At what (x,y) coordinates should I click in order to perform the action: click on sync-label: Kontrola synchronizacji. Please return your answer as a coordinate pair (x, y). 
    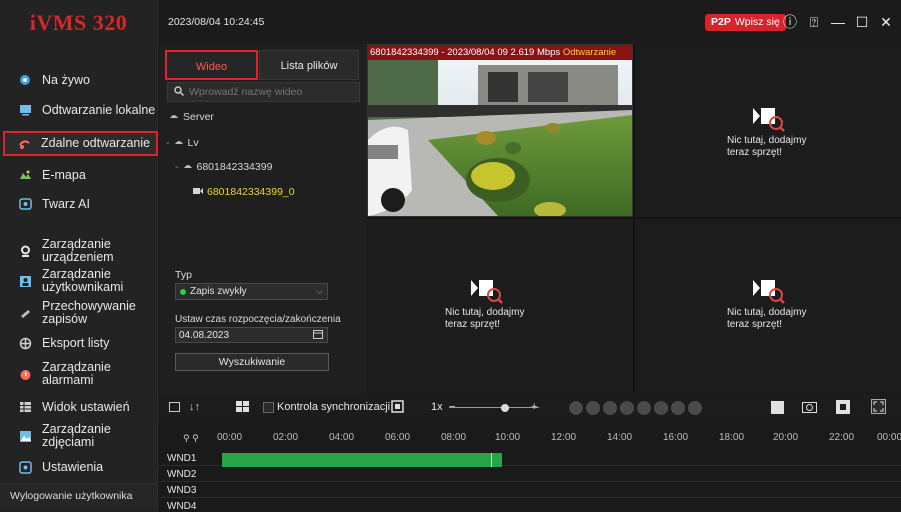
    Looking at the image, I should click on (334, 407).